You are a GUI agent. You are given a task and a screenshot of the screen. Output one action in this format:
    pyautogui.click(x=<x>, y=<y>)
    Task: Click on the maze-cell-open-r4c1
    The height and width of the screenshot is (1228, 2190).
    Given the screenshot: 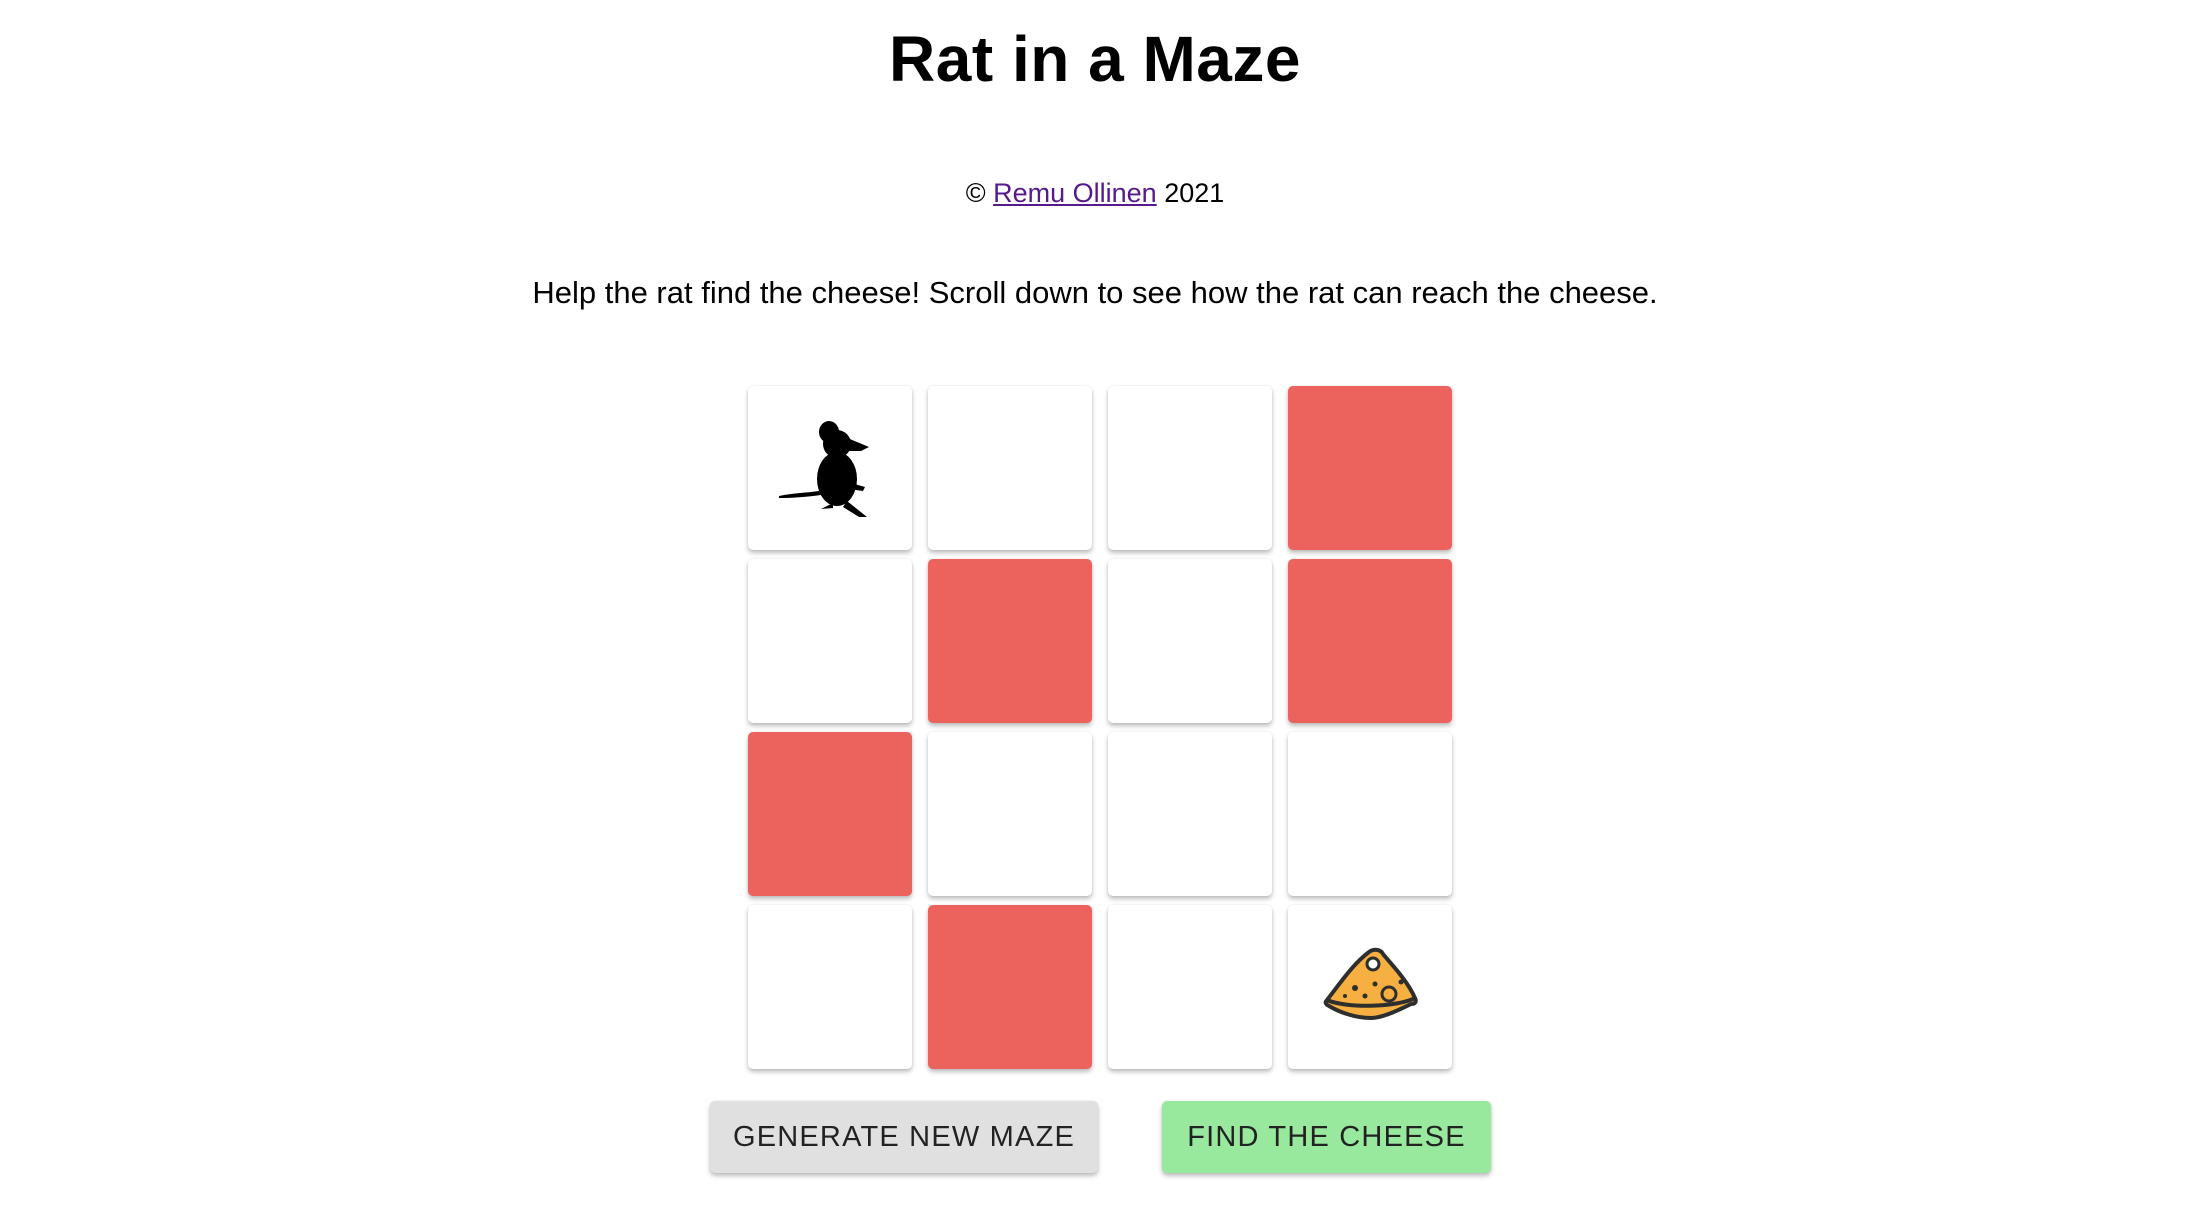 What is the action you would take?
    pyautogui.click(x=830, y=987)
    